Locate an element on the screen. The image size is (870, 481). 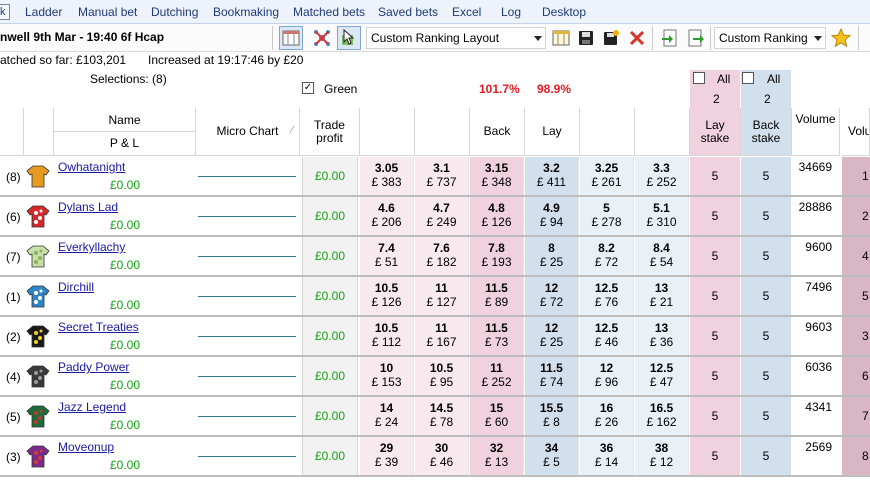
save-icon is located at coordinates (586, 38).